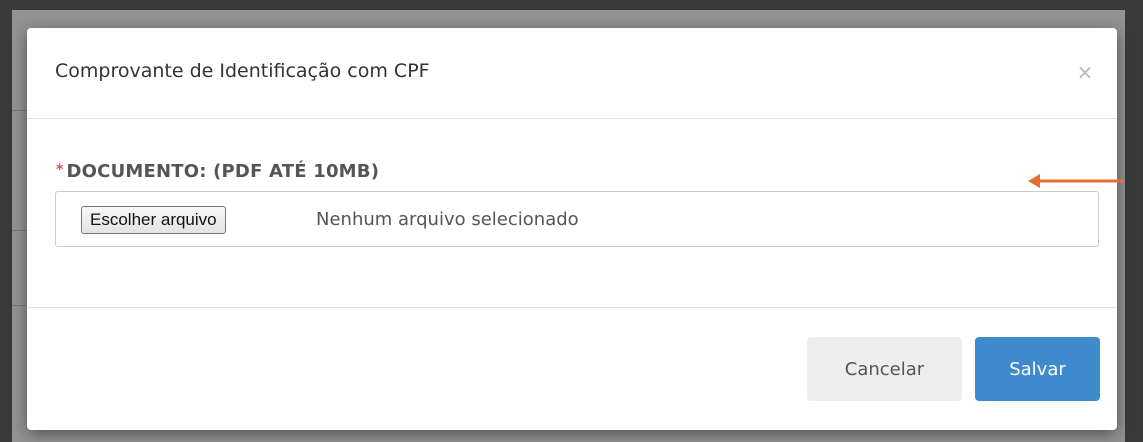 This screenshot has height=442, width=1143. I want to click on window-frame-right, so click(1134, 221).